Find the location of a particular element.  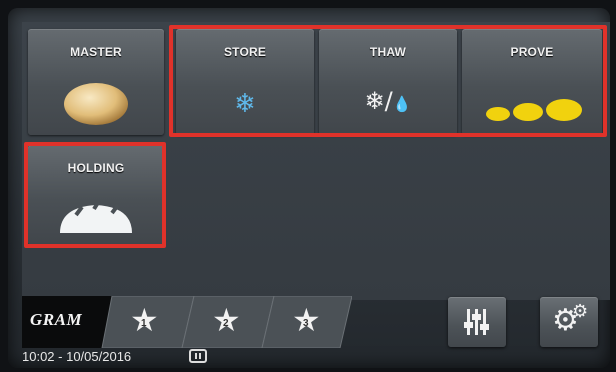

program-store: STORE ❄ is located at coordinates (245, 82).